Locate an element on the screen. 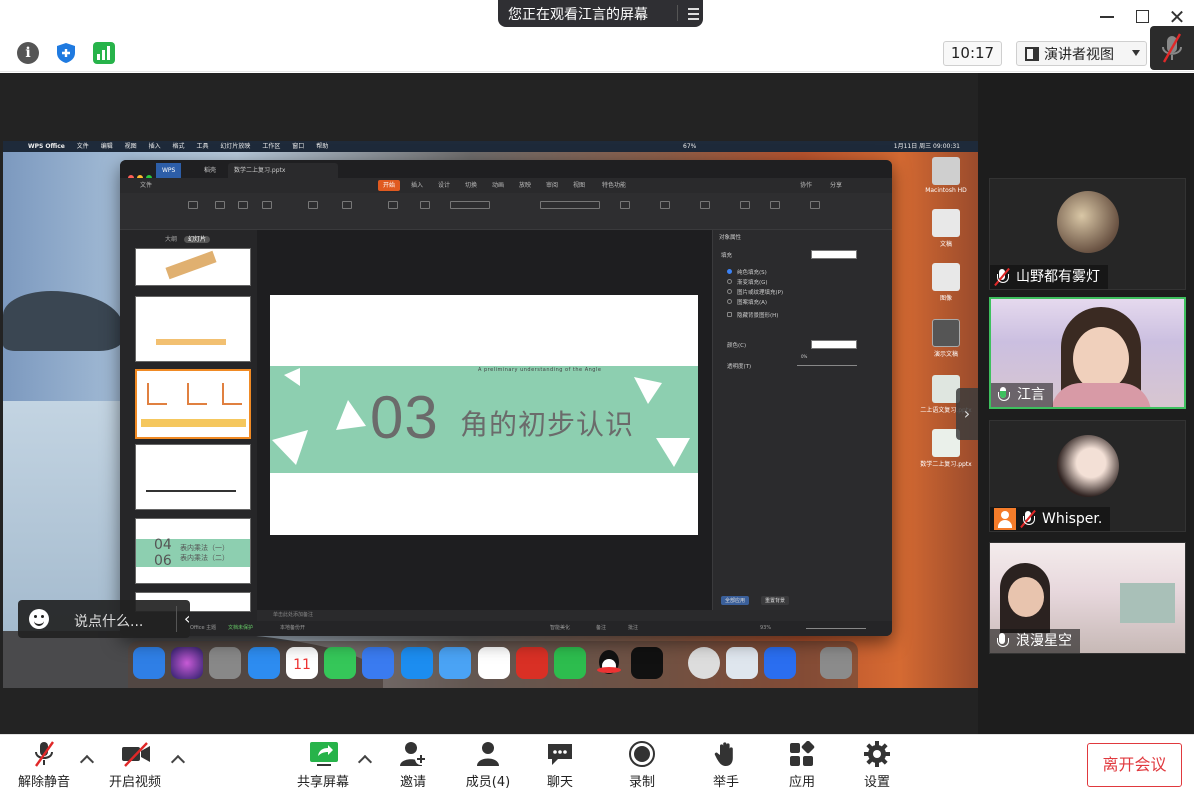 The image size is (1194, 792). smart-beautify-button: 智能美化 is located at coordinates (560, 628).